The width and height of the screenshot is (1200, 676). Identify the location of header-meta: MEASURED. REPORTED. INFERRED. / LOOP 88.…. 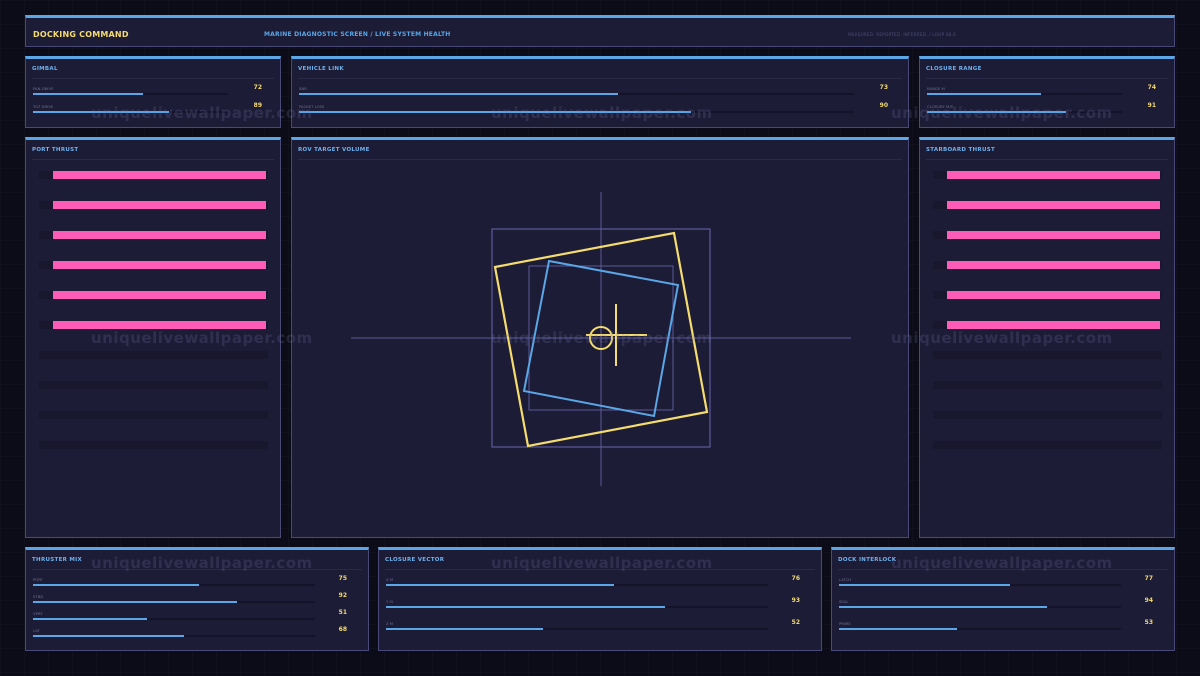
(902, 34).